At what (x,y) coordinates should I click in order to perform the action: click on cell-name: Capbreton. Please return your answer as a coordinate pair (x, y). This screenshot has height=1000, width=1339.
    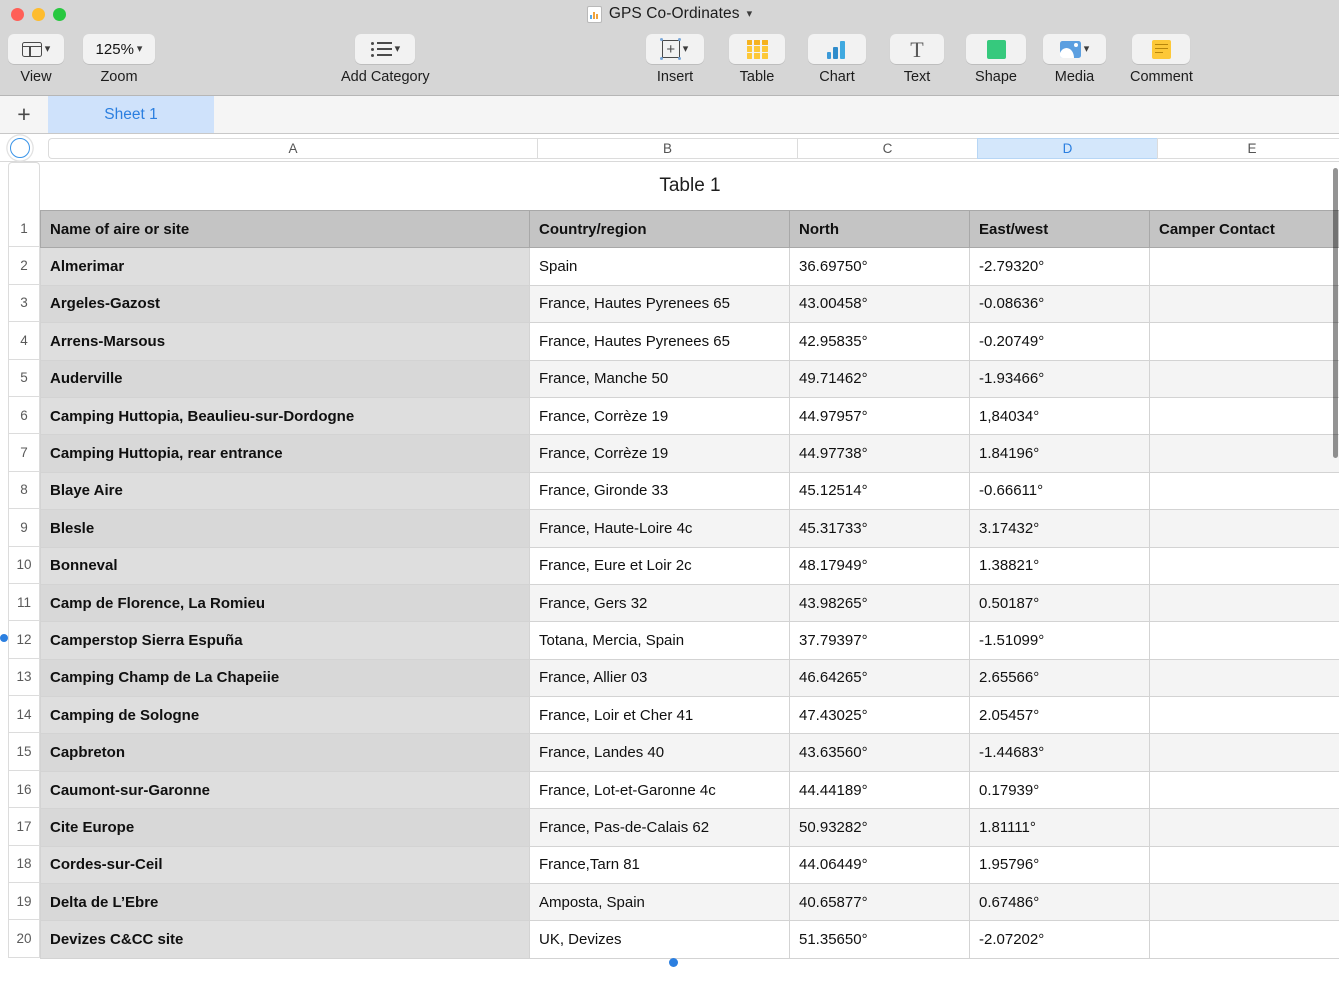
    Looking at the image, I should click on (285, 752).